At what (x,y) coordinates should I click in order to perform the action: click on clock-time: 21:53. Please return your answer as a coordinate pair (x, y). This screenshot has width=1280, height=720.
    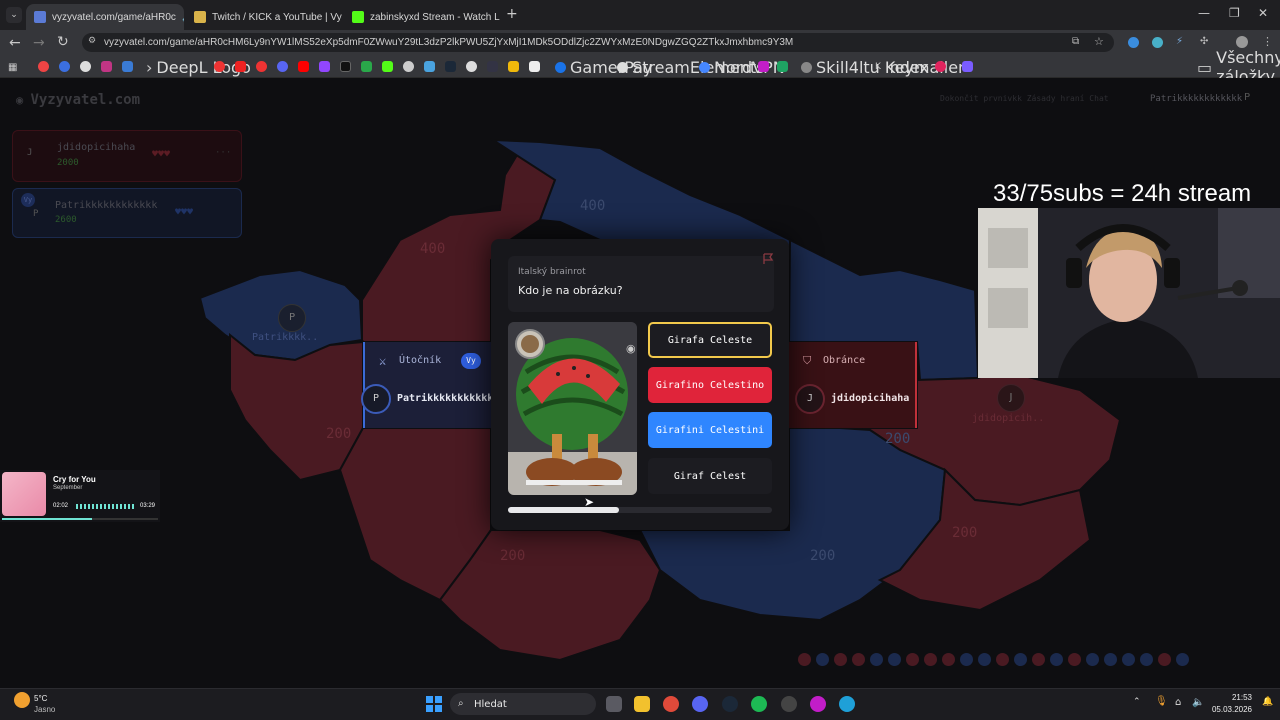
    Looking at the image, I should click on (1233, 697).